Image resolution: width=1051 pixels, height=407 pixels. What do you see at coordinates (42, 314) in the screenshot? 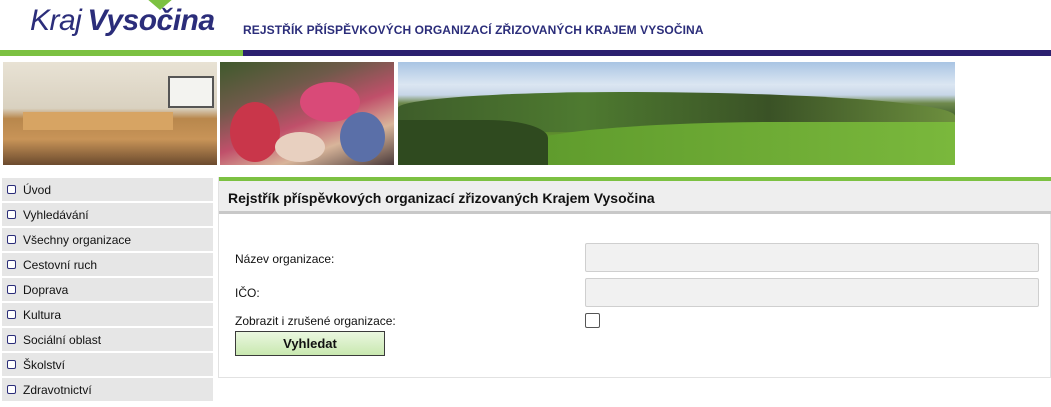
I see `sidebar-item-label: Kultura` at bounding box center [42, 314].